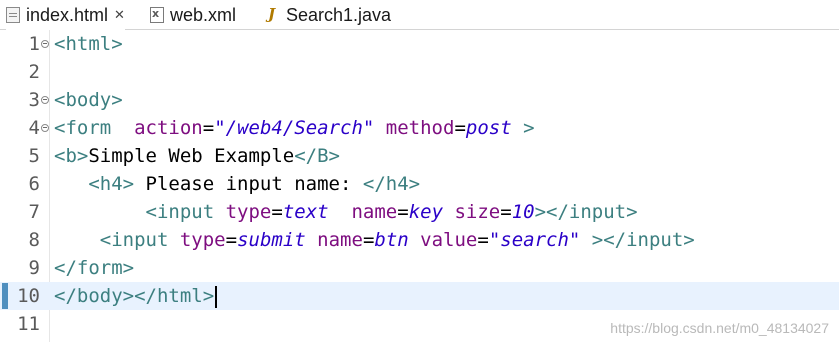  Describe the element at coordinates (419, 296) in the screenshot. I see `code-line-current: 10 </body></html>` at that location.